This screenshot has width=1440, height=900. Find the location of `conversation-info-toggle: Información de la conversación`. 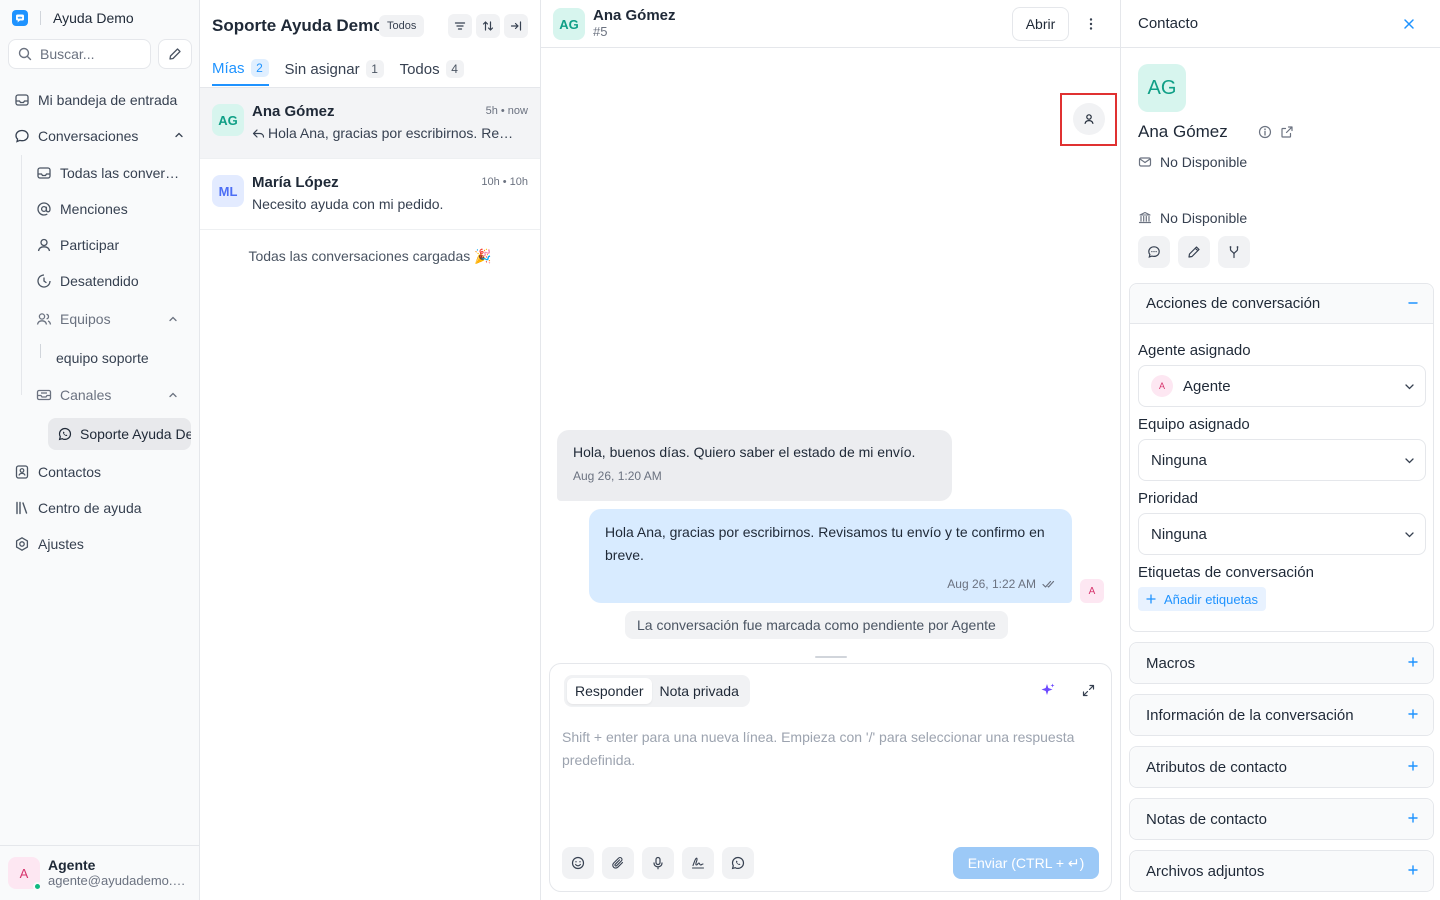

conversation-info-toggle: Información de la conversación is located at coordinates (1281, 715).